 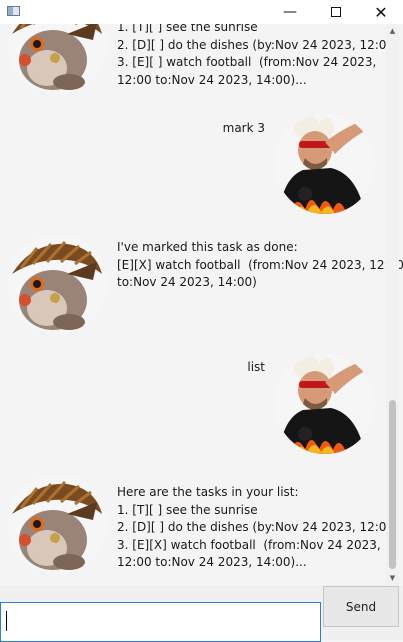 I want to click on minimize-button: —, so click(x=290, y=12).